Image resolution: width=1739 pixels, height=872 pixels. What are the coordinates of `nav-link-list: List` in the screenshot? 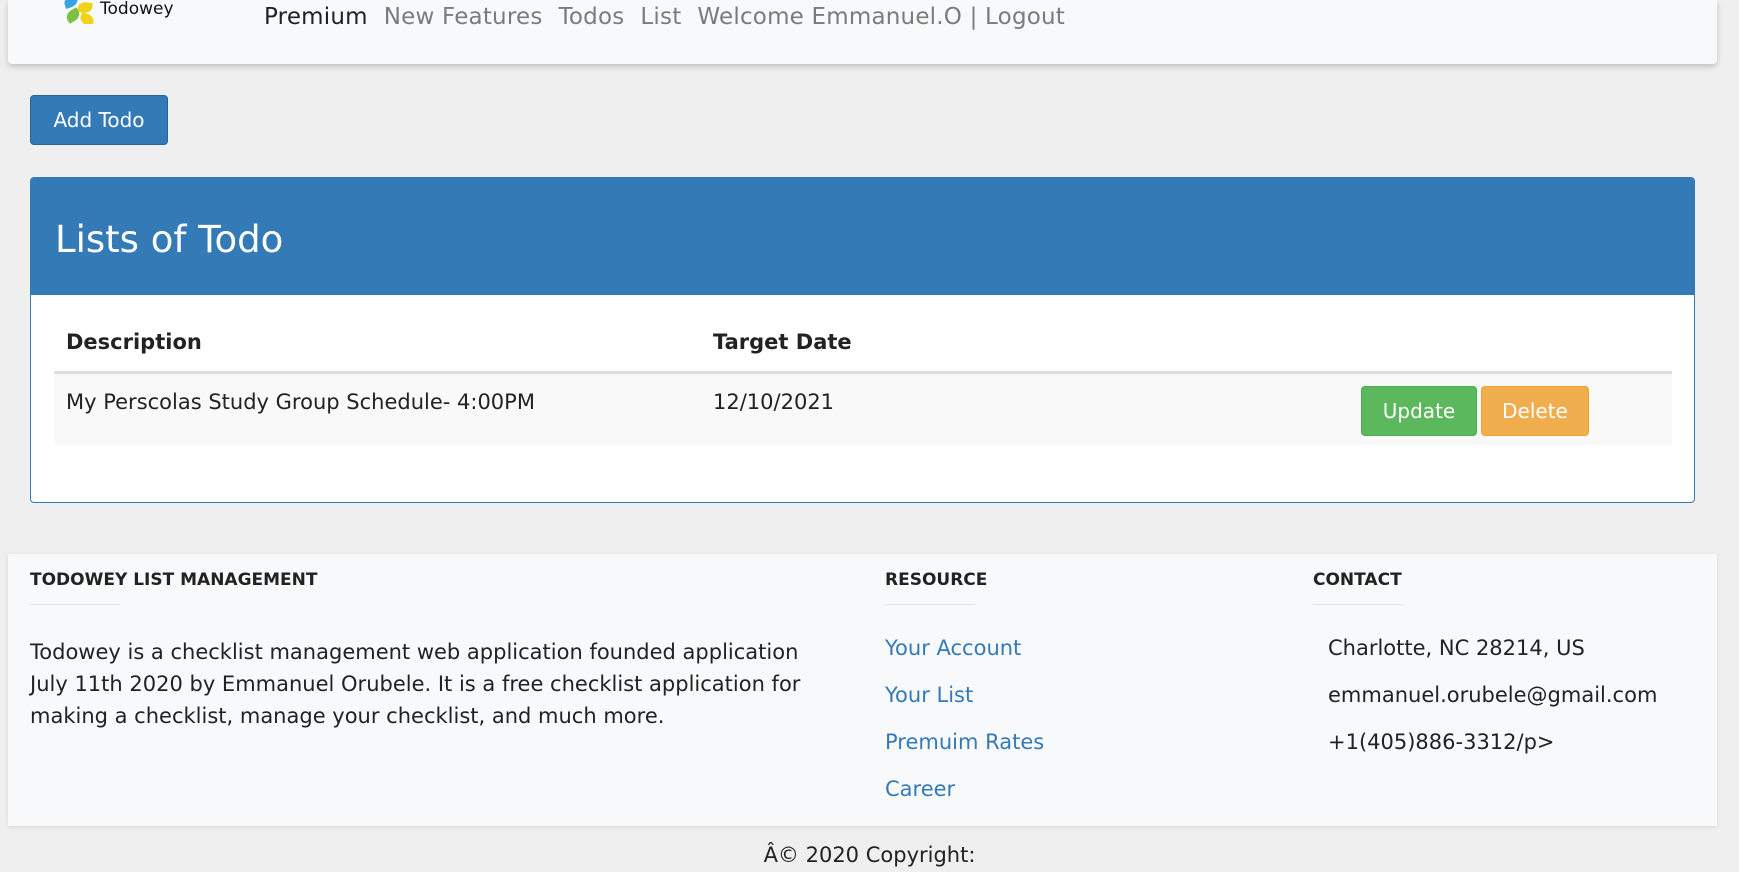 It's located at (660, 17).